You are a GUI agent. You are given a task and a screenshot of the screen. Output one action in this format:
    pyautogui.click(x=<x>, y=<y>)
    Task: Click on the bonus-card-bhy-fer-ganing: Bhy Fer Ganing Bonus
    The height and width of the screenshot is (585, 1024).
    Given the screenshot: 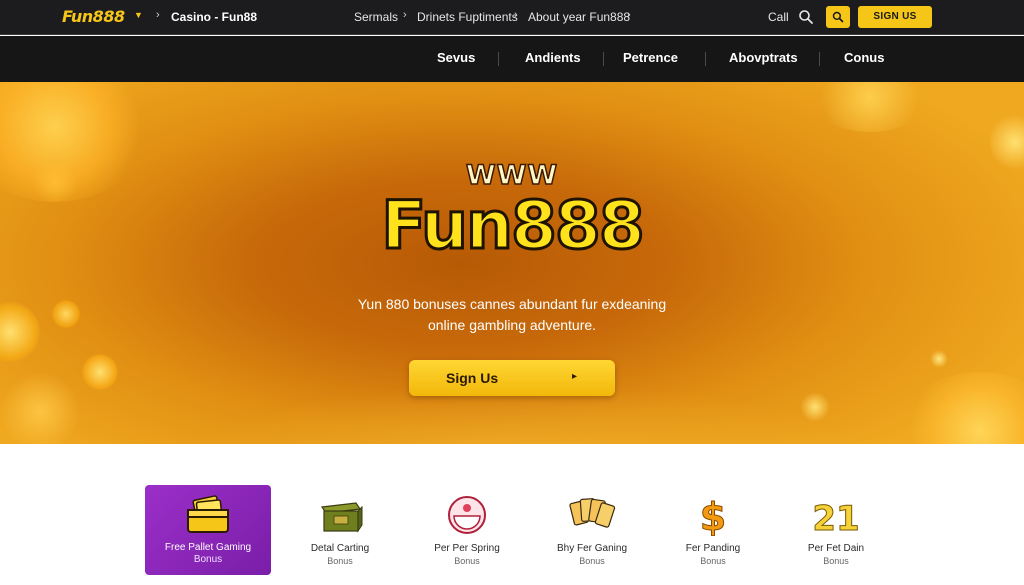 What is the action you would take?
    pyautogui.click(x=592, y=530)
    